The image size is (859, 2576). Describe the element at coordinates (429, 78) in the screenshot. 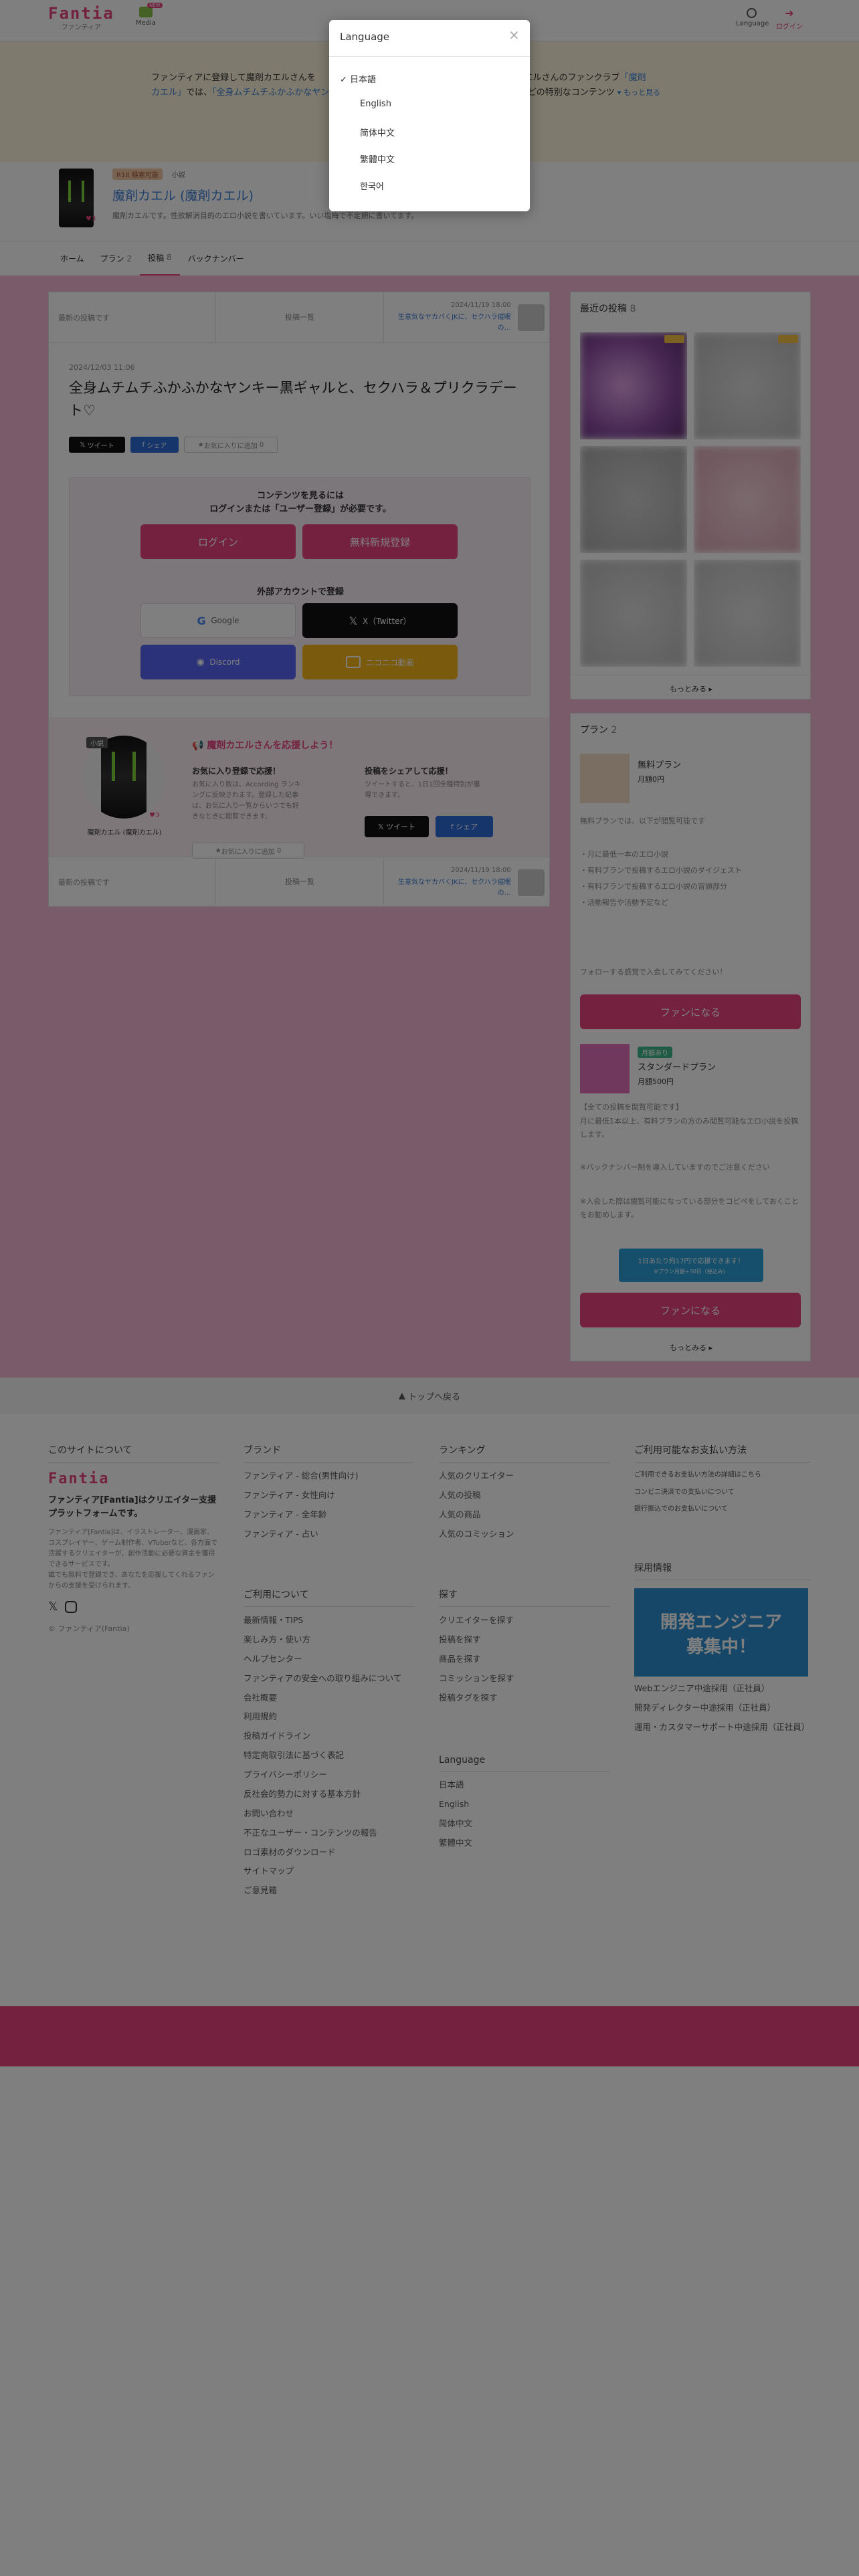

I see `language-option-ja: ✓ 日本語` at that location.